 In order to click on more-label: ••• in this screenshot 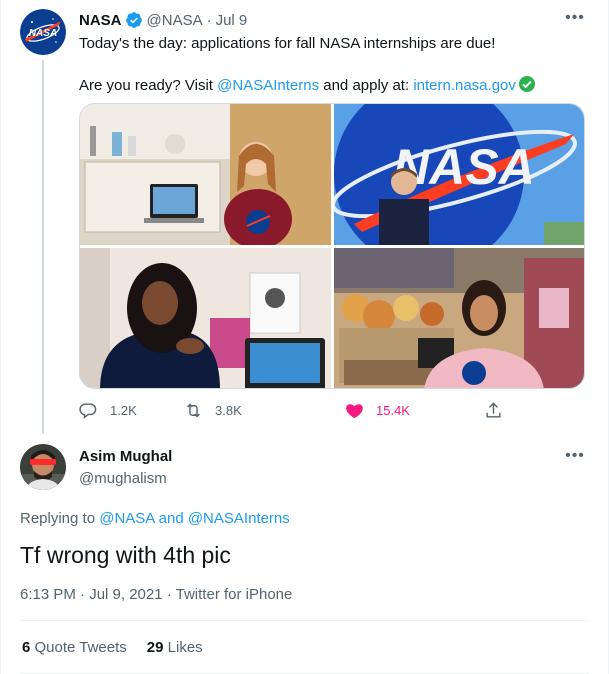, I will do `click(575, 17)`.